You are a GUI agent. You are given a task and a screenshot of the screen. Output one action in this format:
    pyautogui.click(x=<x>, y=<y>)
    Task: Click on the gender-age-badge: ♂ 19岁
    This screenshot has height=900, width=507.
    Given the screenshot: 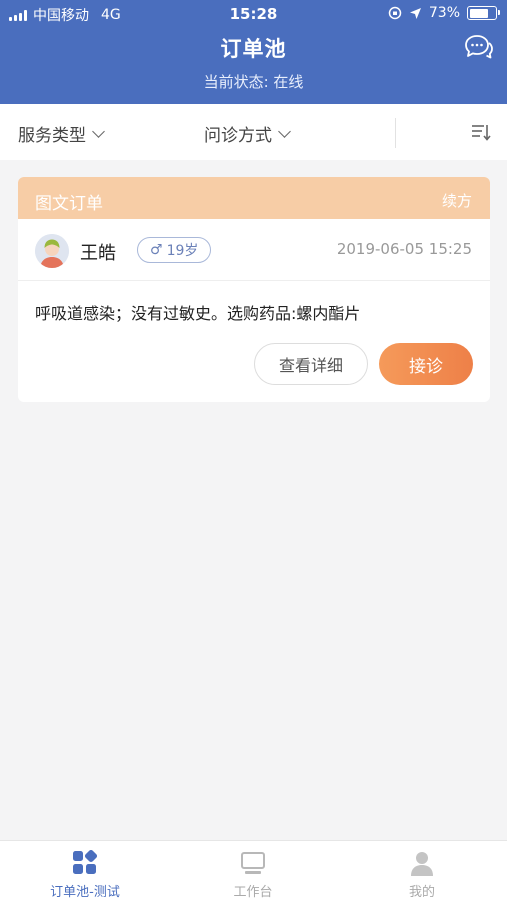 What is the action you would take?
    pyautogui.click(x=174, y=250)
    